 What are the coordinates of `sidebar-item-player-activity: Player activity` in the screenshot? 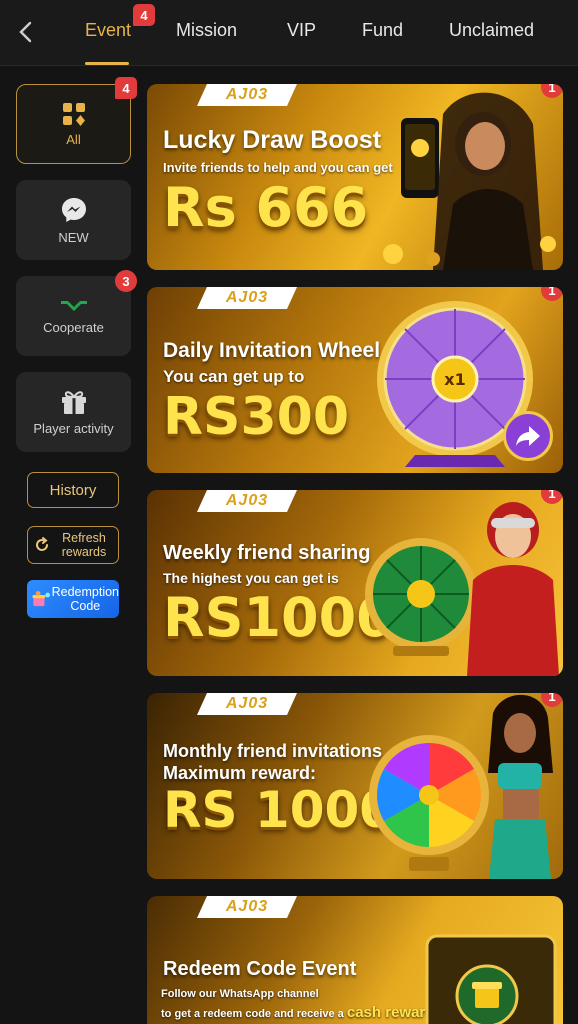 It's located at (73, 412).